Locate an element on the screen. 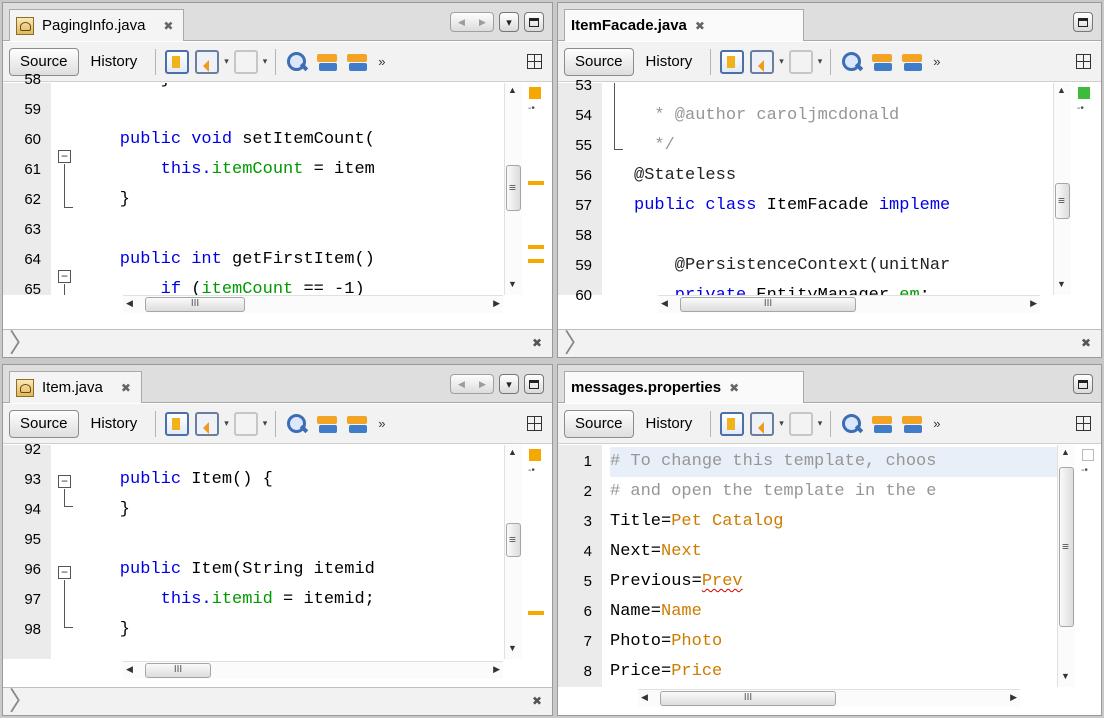  status-ok-marker is located at coordinates (1084, 93).